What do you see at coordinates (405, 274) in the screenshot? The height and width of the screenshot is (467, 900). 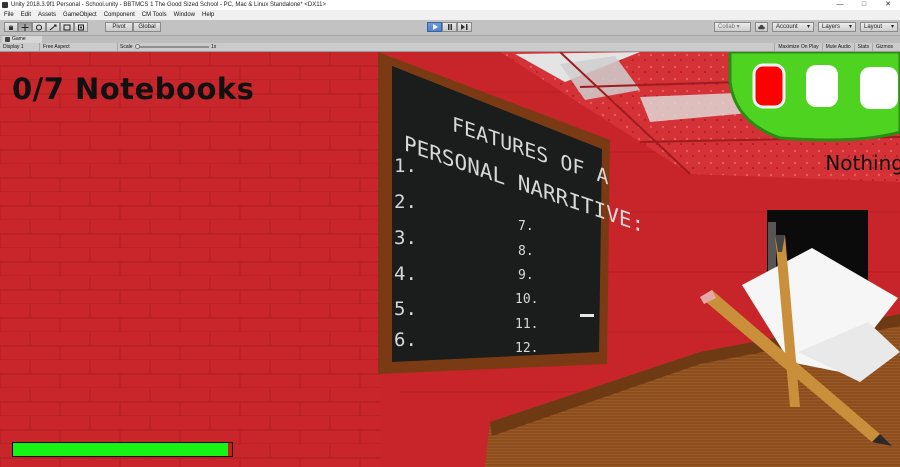 I see `chalk-number: 4.` at bounding box center [405, 274].